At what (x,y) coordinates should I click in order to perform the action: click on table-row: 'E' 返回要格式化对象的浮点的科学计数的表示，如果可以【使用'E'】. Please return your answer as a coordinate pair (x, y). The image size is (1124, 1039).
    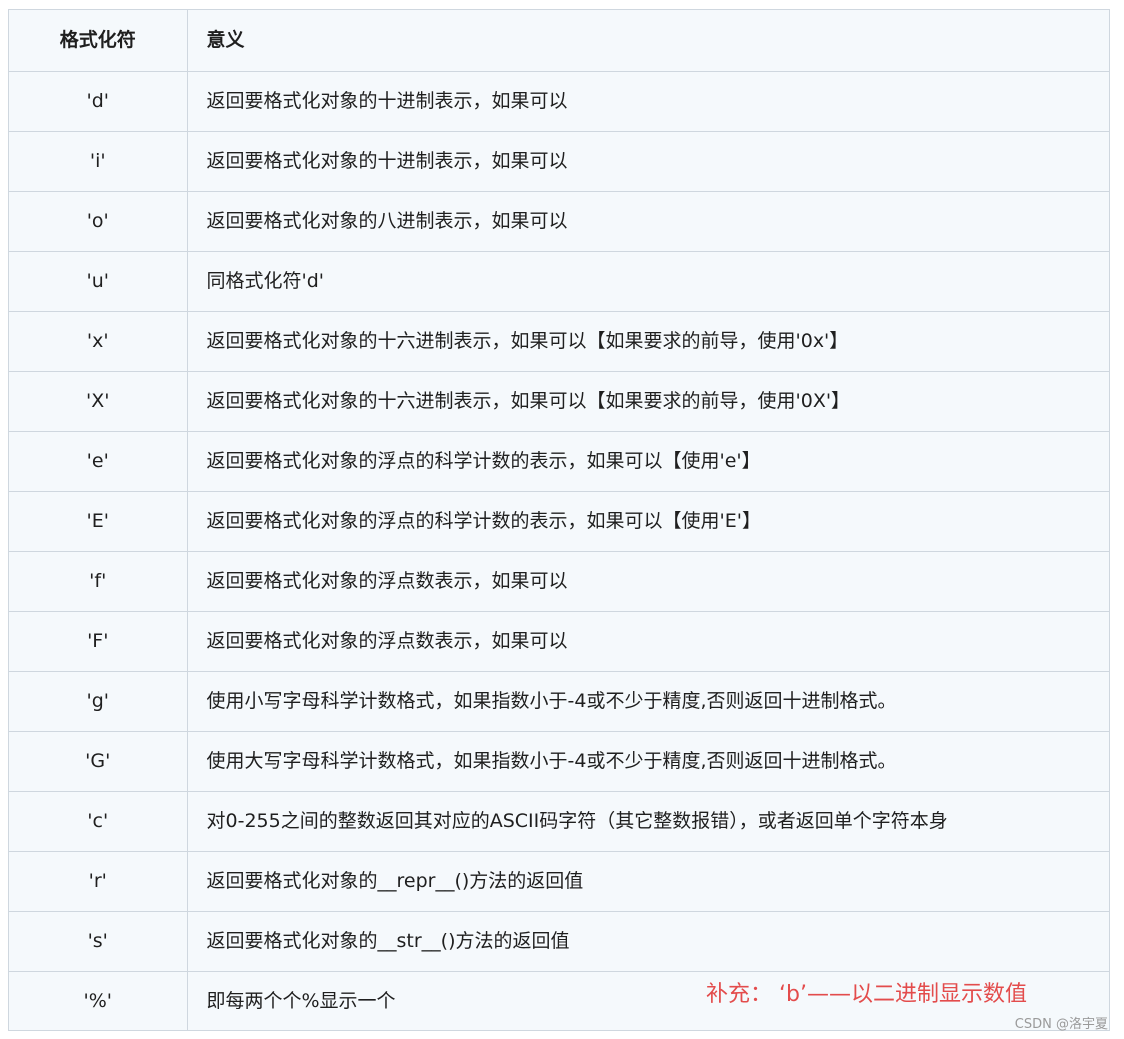
    Looking at the image, I should click on (559, 521).